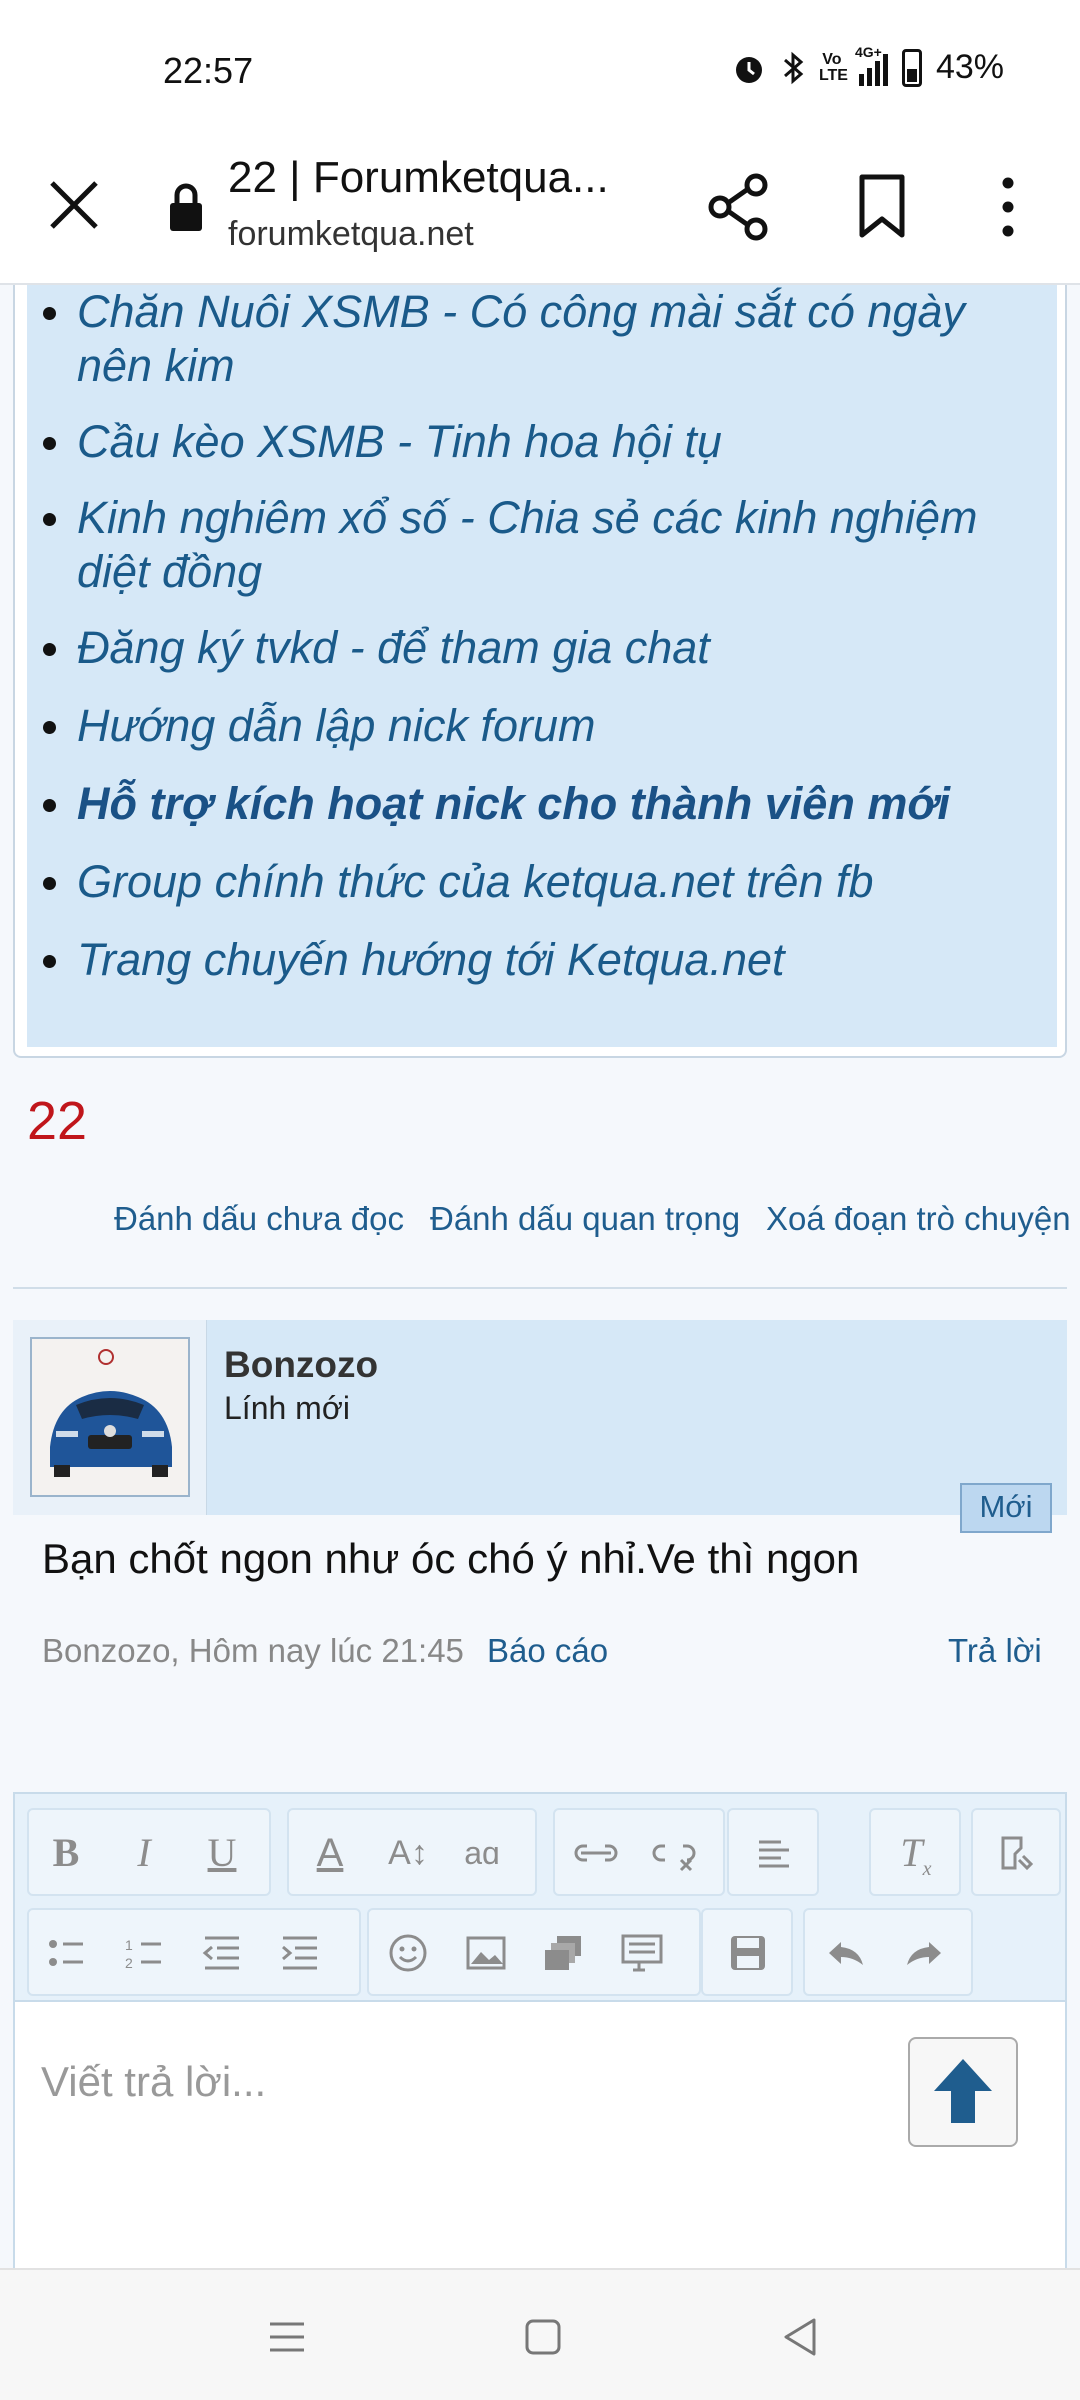 This screenshot has width=1080, height=2400. I want to click on volte-icon: Vo LTE, so click(833, 67).